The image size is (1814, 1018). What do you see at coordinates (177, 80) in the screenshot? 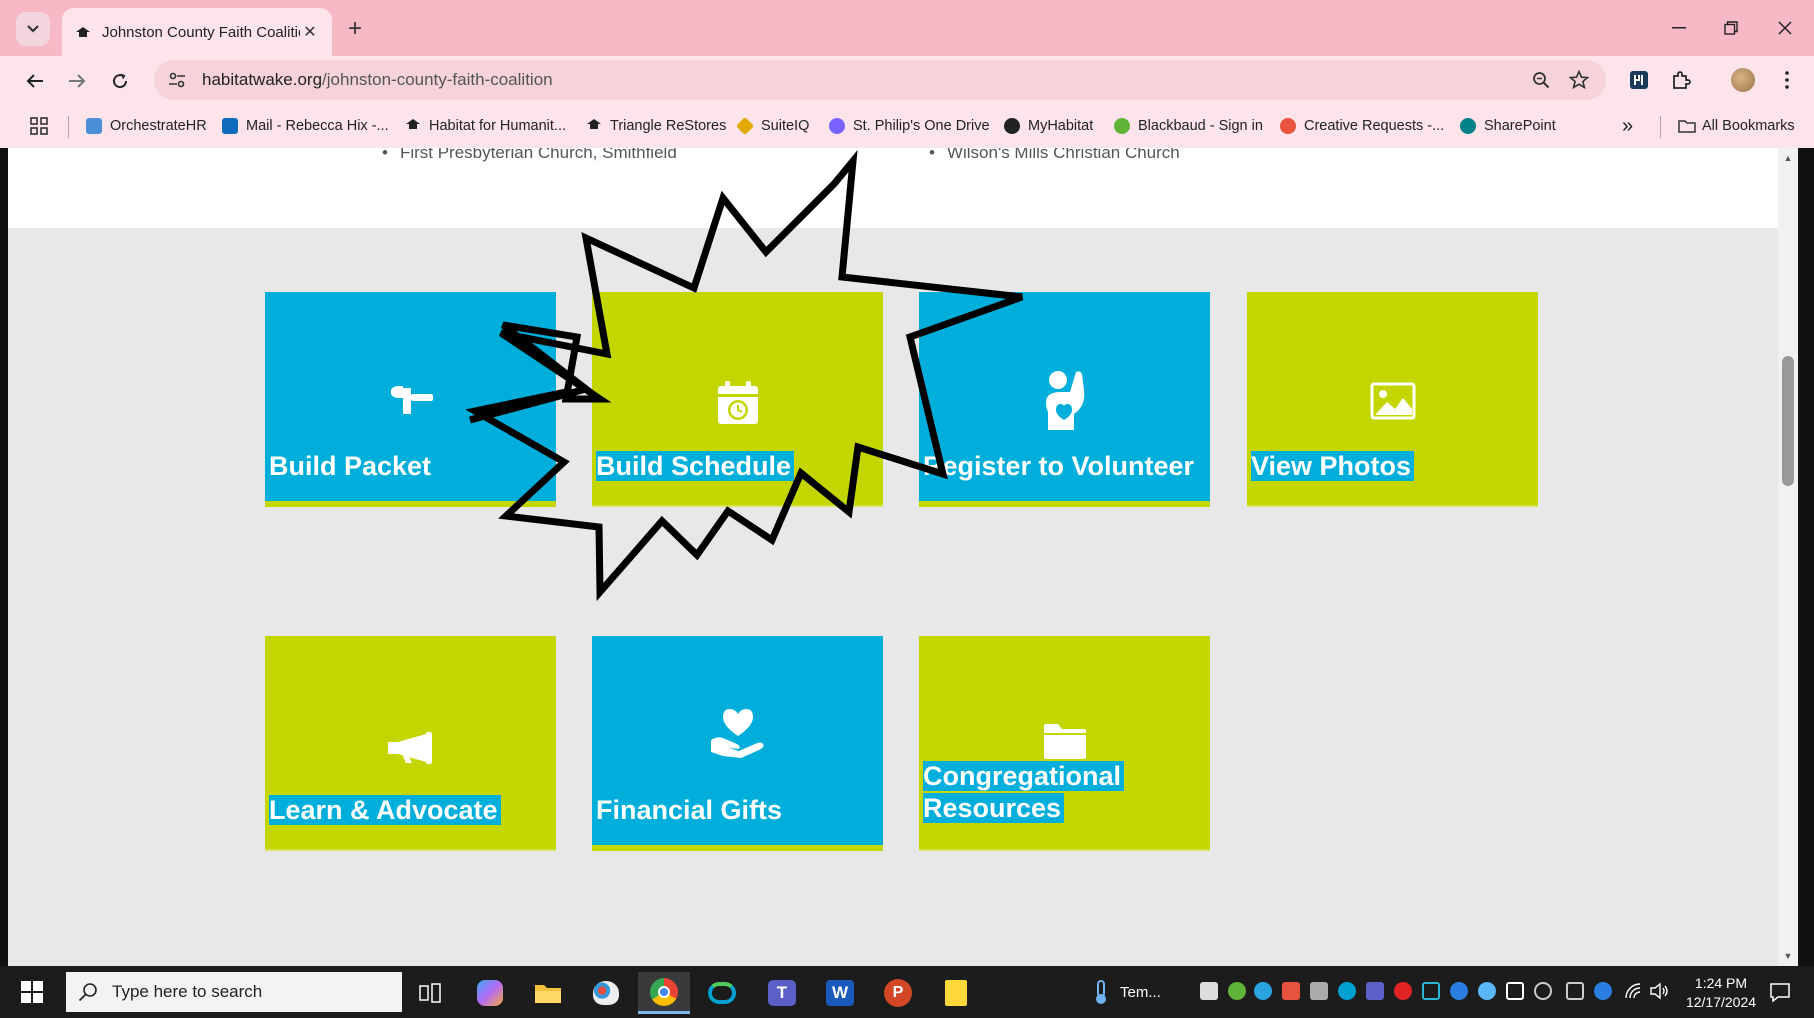
I see `site-info-icon` at bounding box center [177, 80].